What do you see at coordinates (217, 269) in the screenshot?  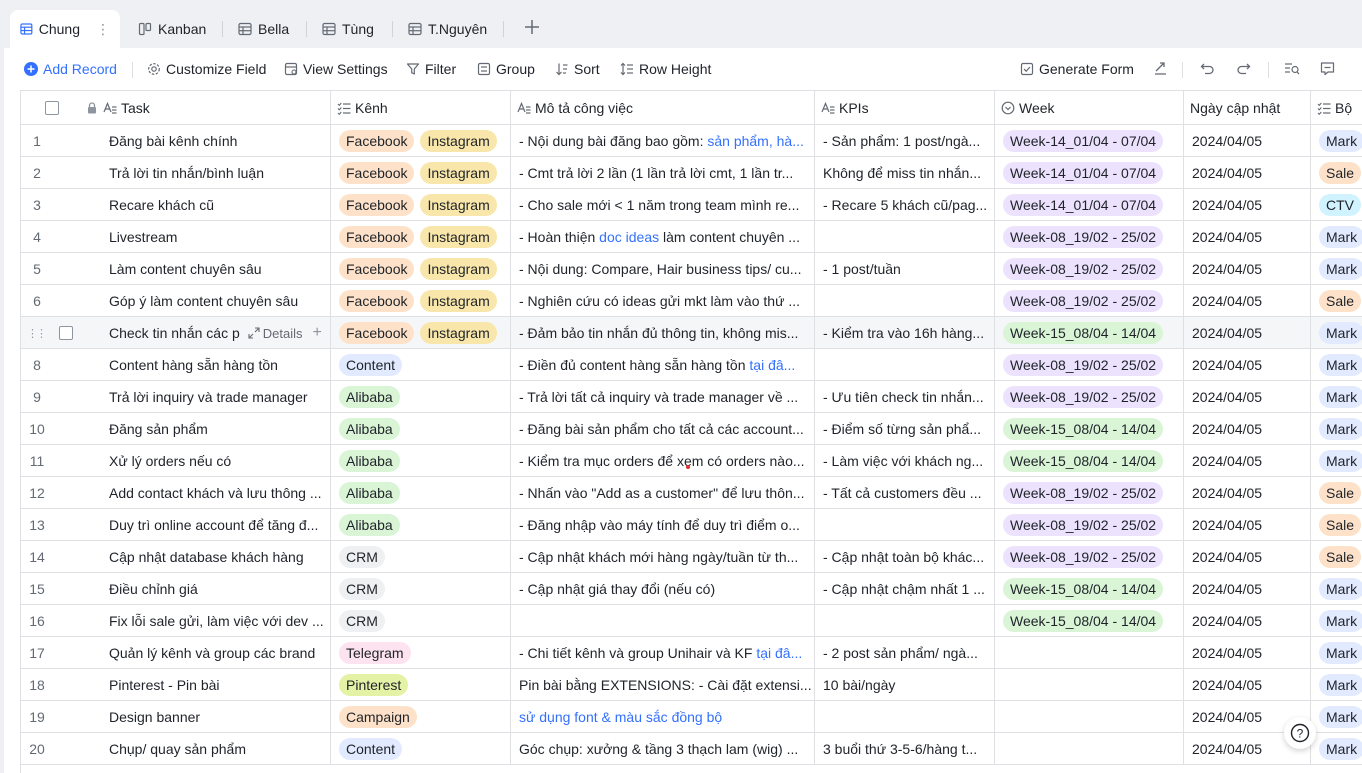 I see `task-cell: Làm content chuyên sâu` at bounding box center [217, 269].